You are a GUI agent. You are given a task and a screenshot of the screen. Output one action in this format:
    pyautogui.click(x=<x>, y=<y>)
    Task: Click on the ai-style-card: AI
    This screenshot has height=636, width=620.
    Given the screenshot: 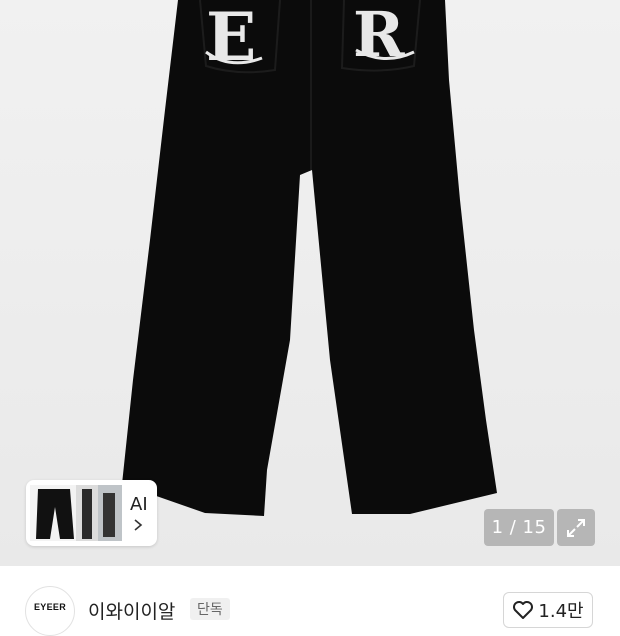 What is the action you would take?
    pyautogui.click(x=91, y=513)
    